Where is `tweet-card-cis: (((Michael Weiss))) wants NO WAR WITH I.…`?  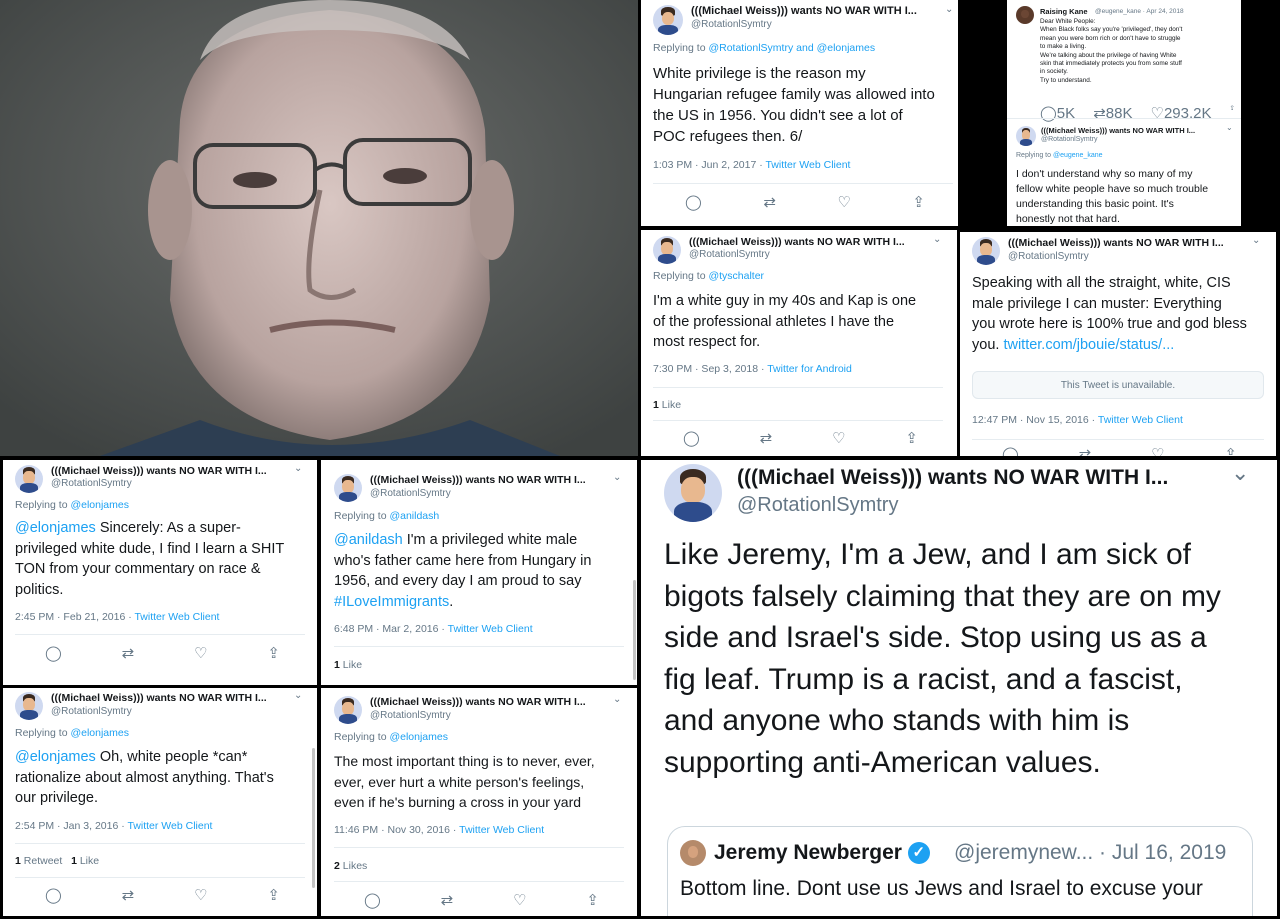
tweet-card-cis: (((Michael Weiss))) wants NO WAR WITH I.… is located at coordinates (1118, 344).